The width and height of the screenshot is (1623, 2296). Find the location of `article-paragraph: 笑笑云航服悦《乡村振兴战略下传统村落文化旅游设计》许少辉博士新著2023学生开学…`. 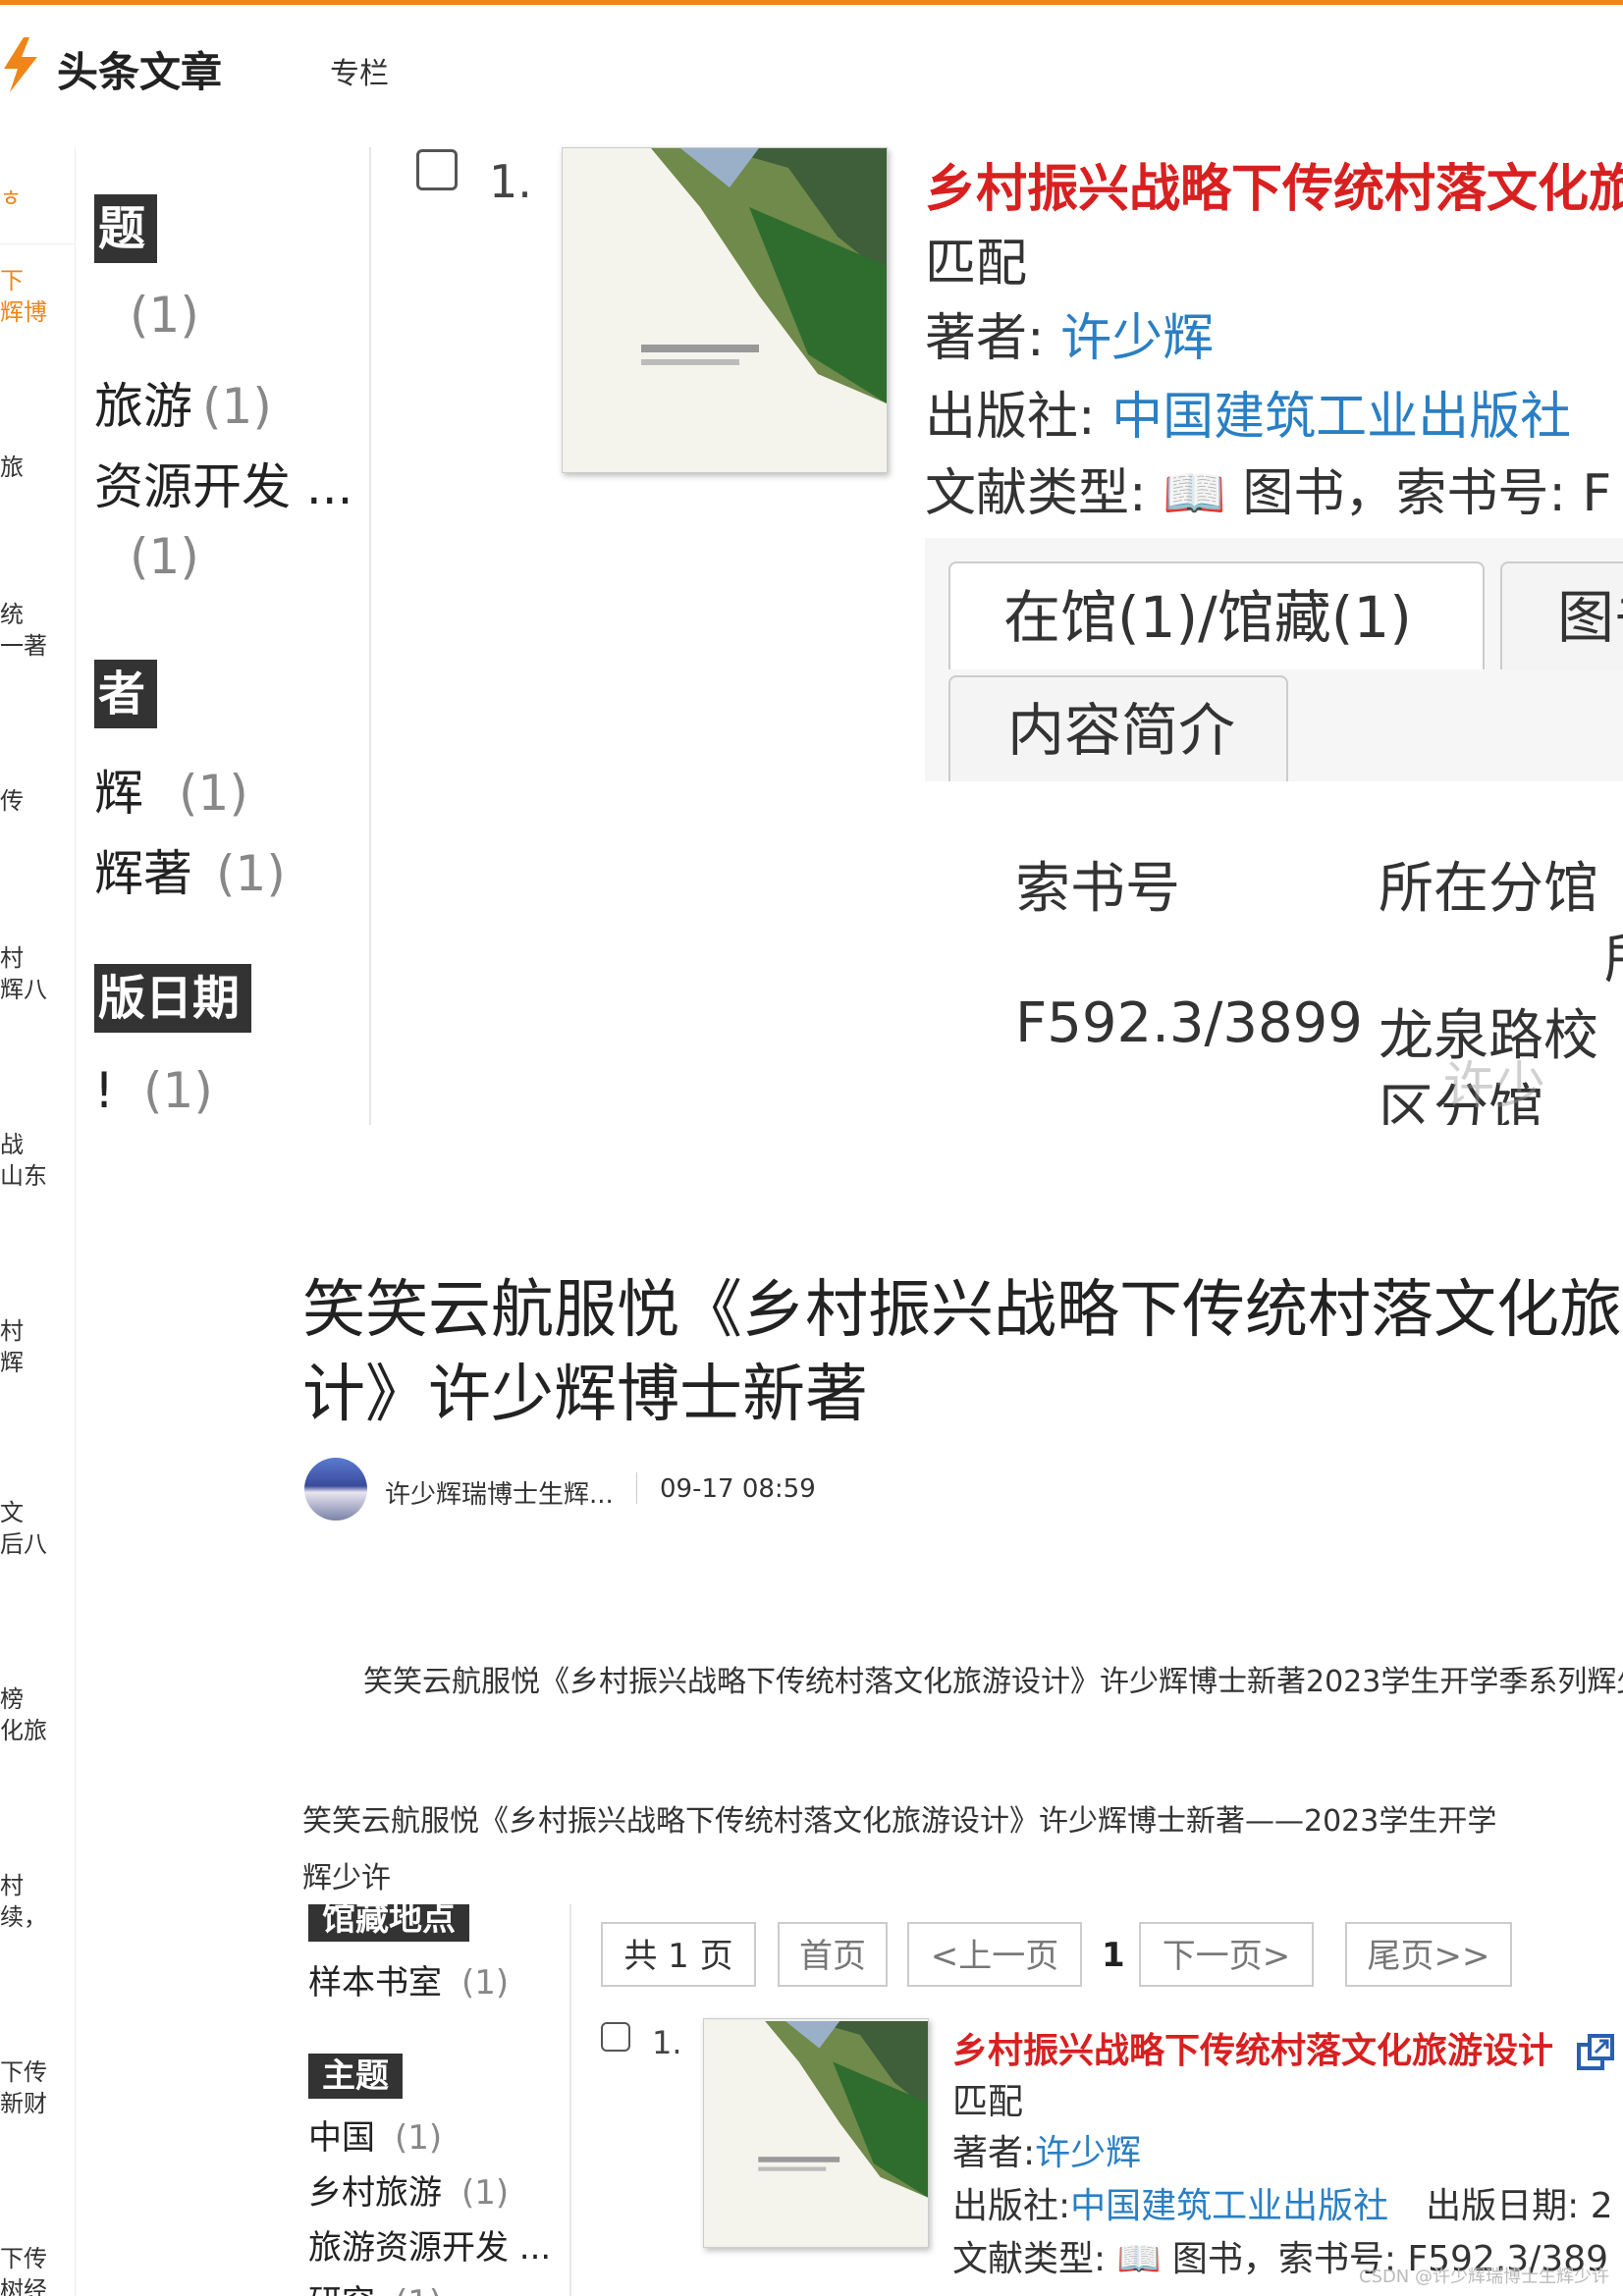

article-paragraph: 笑笑云航服悦《乡村振兴战略下传统村落文化旅游设计》许少辉博士新著2023学生开学… is located at coordinates (993, 1682).